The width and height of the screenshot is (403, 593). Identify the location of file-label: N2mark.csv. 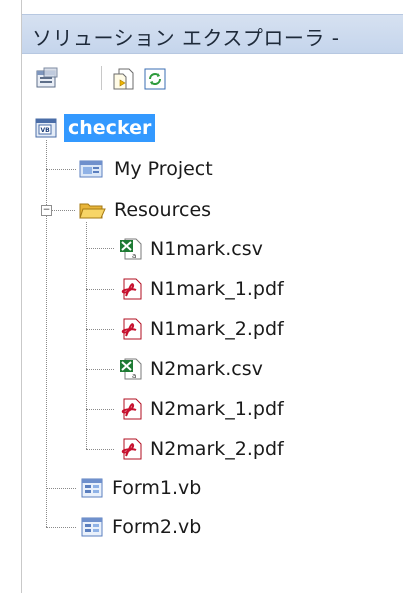
(206, 369).